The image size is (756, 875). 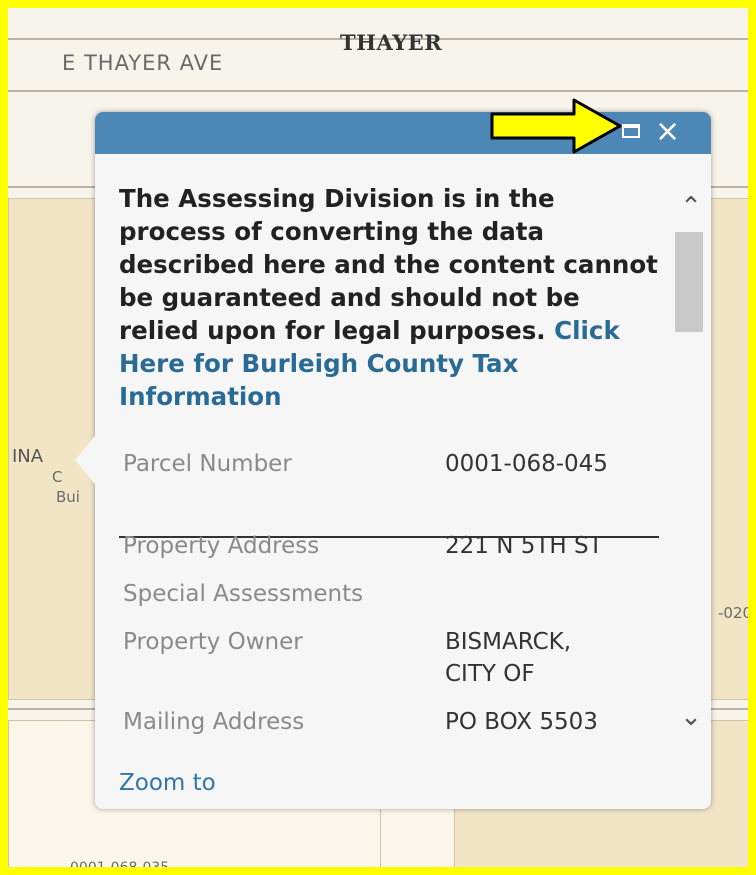 What do you see at coordinates (68, 497) in the screenshot?
I see `parcel-label: Bui` at bounding box center [68, 497].